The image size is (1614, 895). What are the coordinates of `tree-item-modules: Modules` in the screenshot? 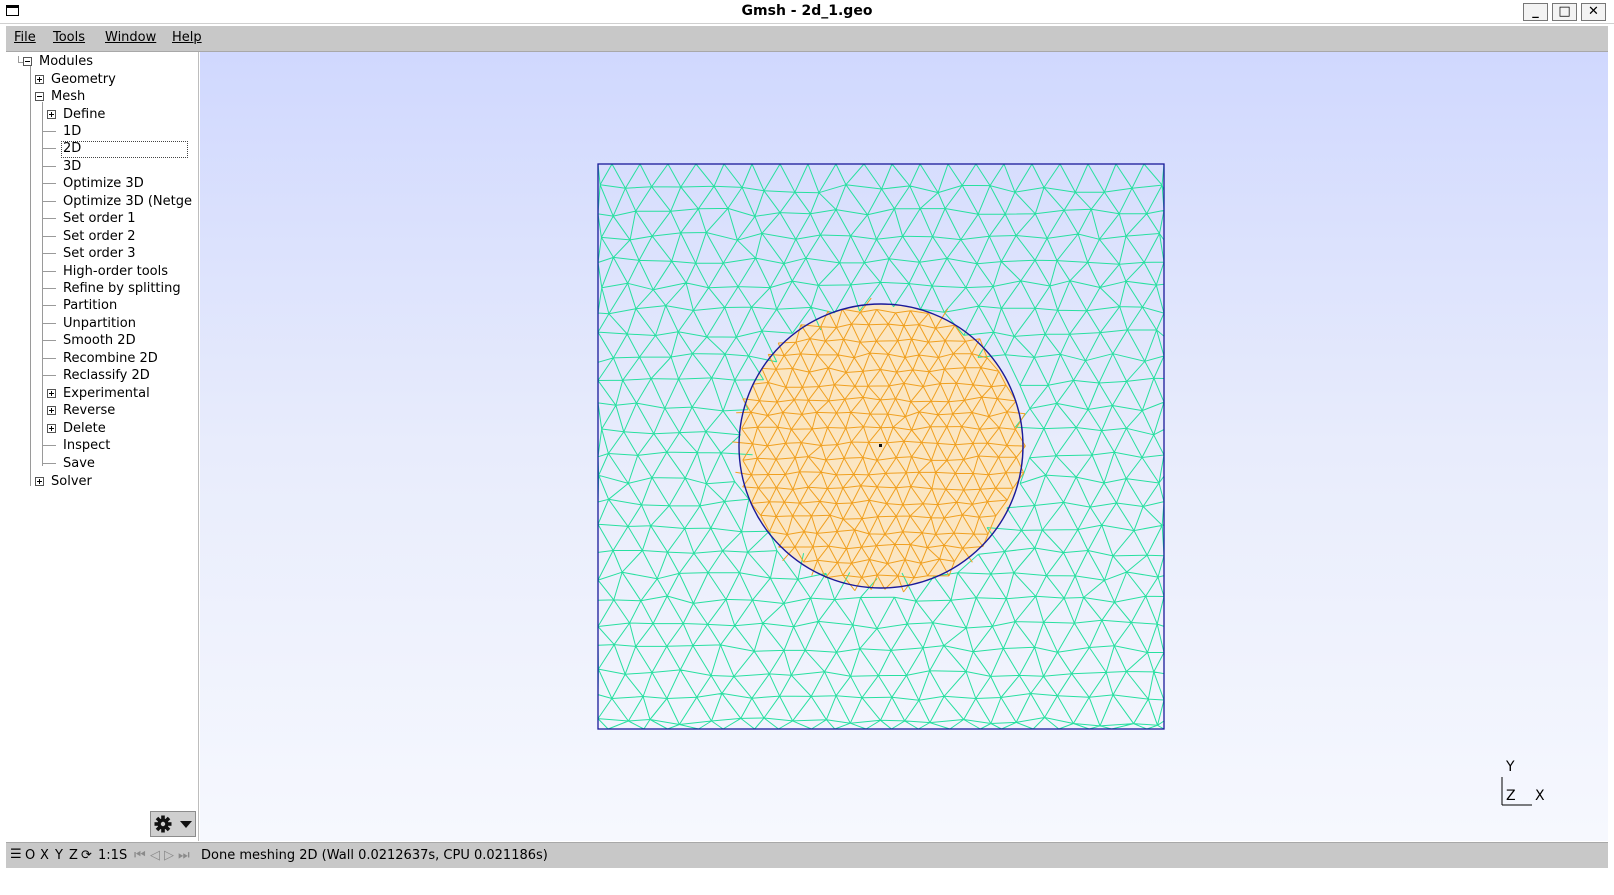 It's located at (66, 61).